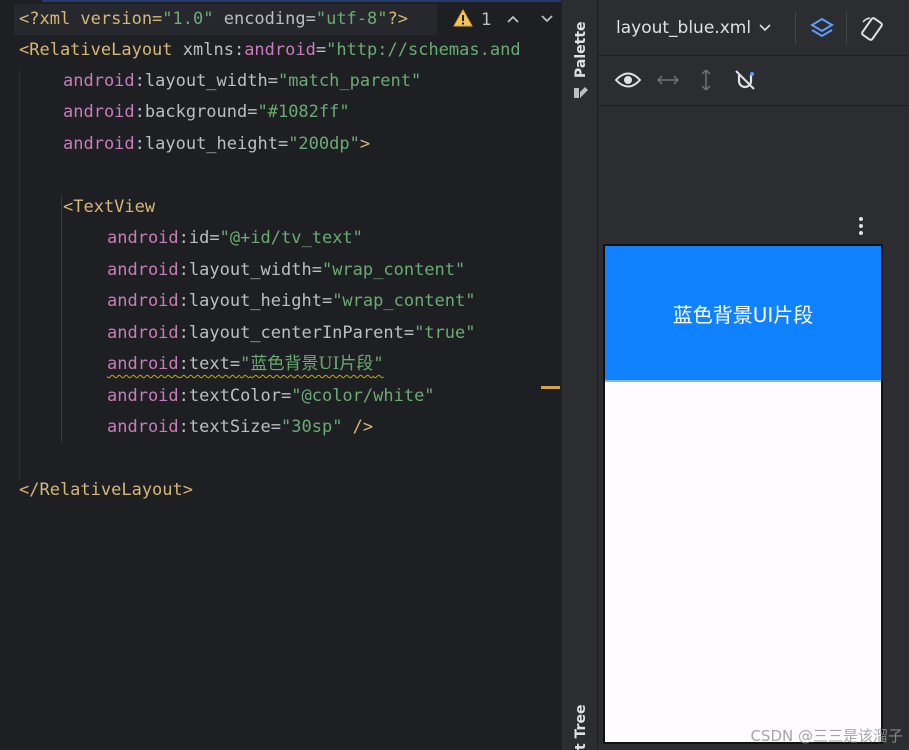  What do you see at coordinates (550, 387) in the screenshot?
I see `warning-stripe-marker` at bounding box center [550, 387].